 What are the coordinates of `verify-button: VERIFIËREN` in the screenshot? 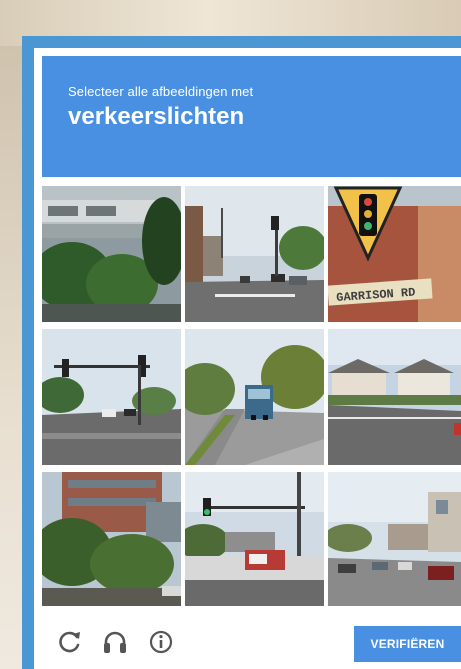 It's located at (407, 644).